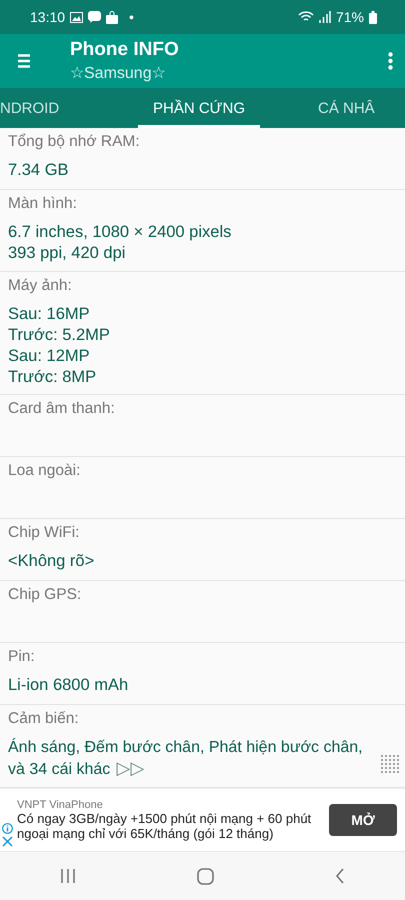 The image size is (405, 900). What do you see at coordinates (39, 170) in the screenshot?
I see `field-value: 7.34 GB` at bounding box center [39, 170].